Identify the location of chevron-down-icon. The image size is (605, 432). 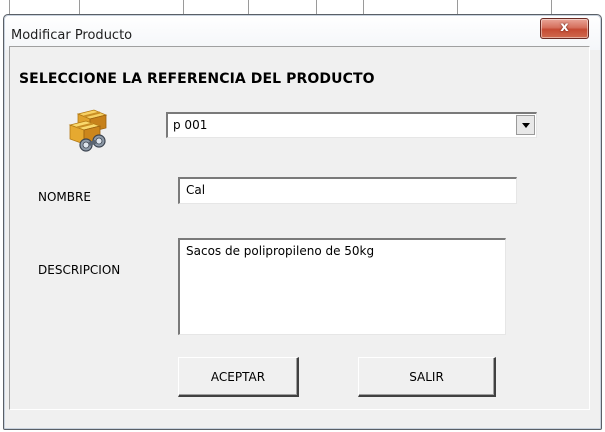
(526, 125).